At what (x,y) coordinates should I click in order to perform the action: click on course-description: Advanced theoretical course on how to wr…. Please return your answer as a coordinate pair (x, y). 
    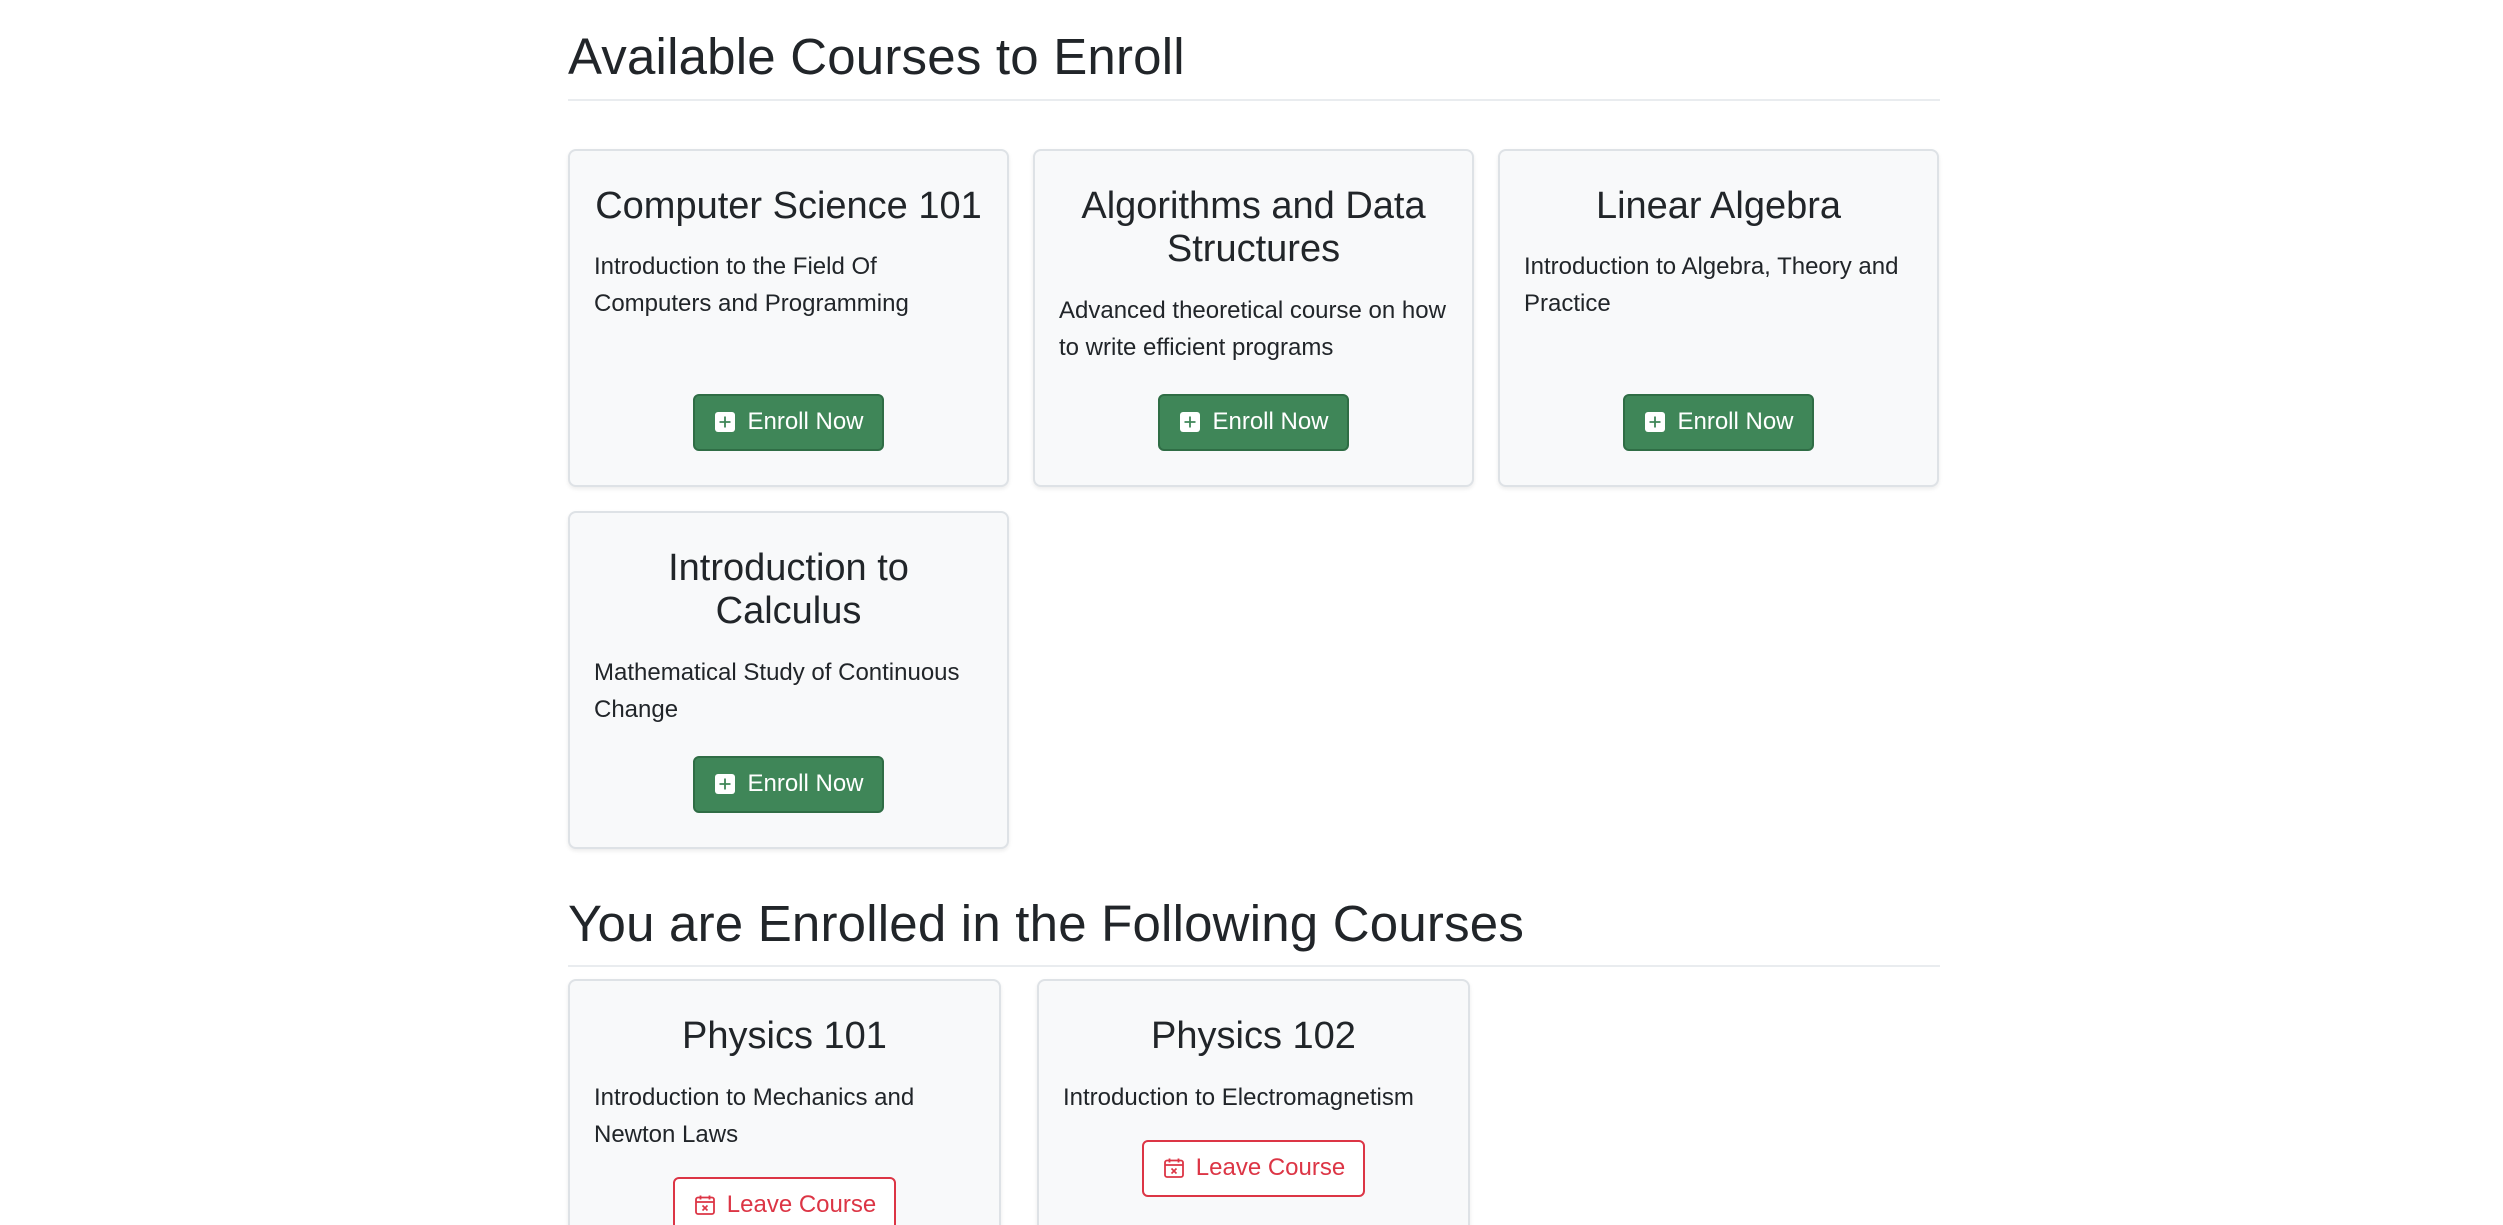
    Looking at the image, I should click on (1252, 329).